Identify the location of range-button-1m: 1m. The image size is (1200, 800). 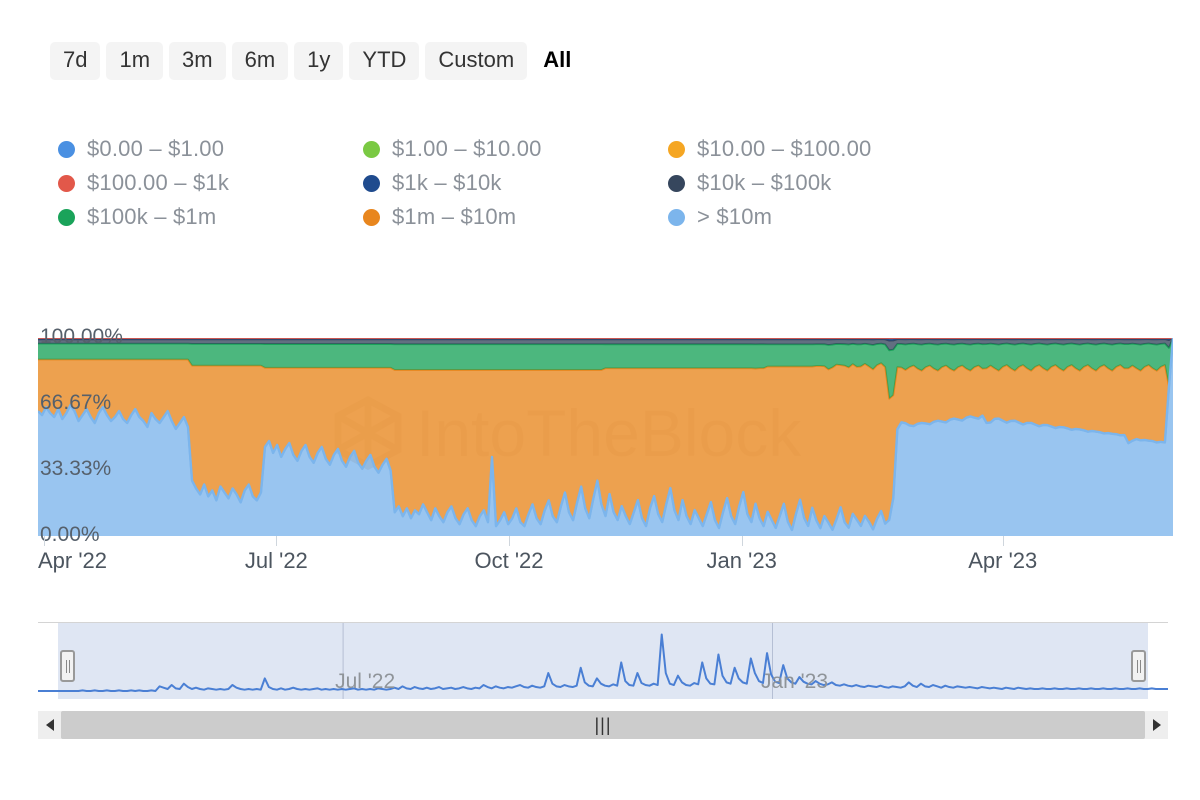
(135, 61).